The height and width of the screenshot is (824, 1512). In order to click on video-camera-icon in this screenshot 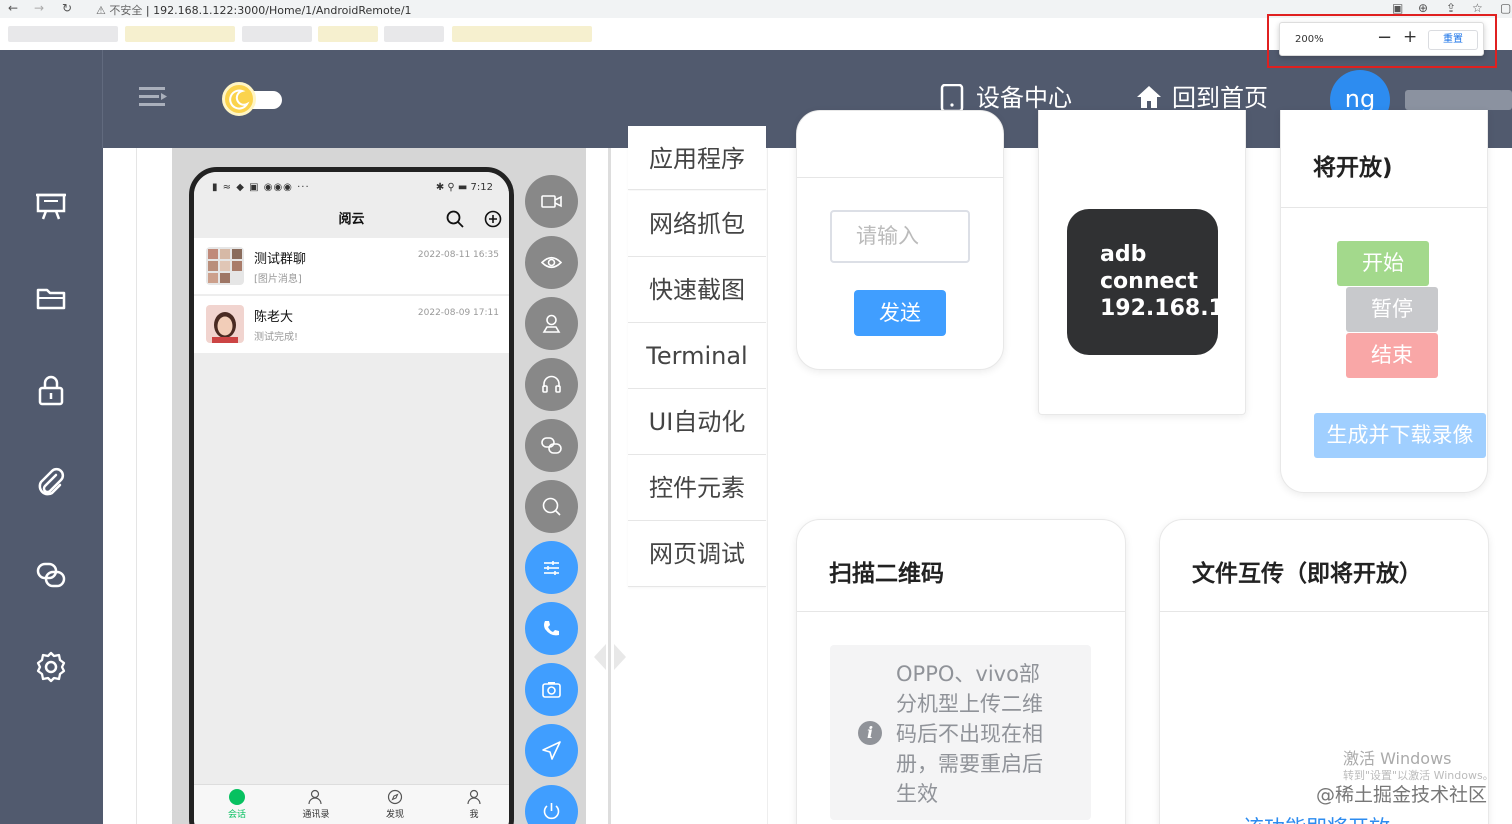, I will do `click(551, 201)`.